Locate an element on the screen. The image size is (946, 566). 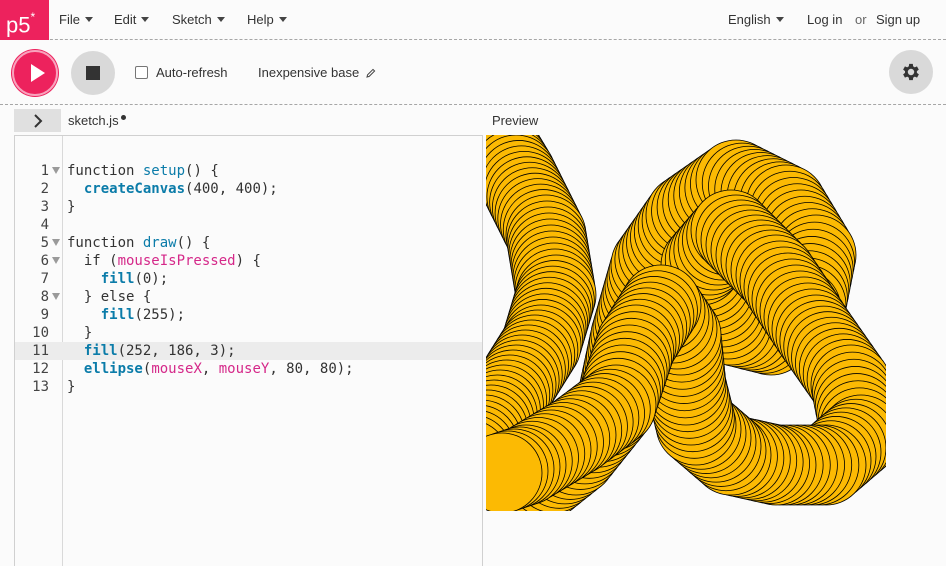
settings-button is located at coordinates (911, 72).